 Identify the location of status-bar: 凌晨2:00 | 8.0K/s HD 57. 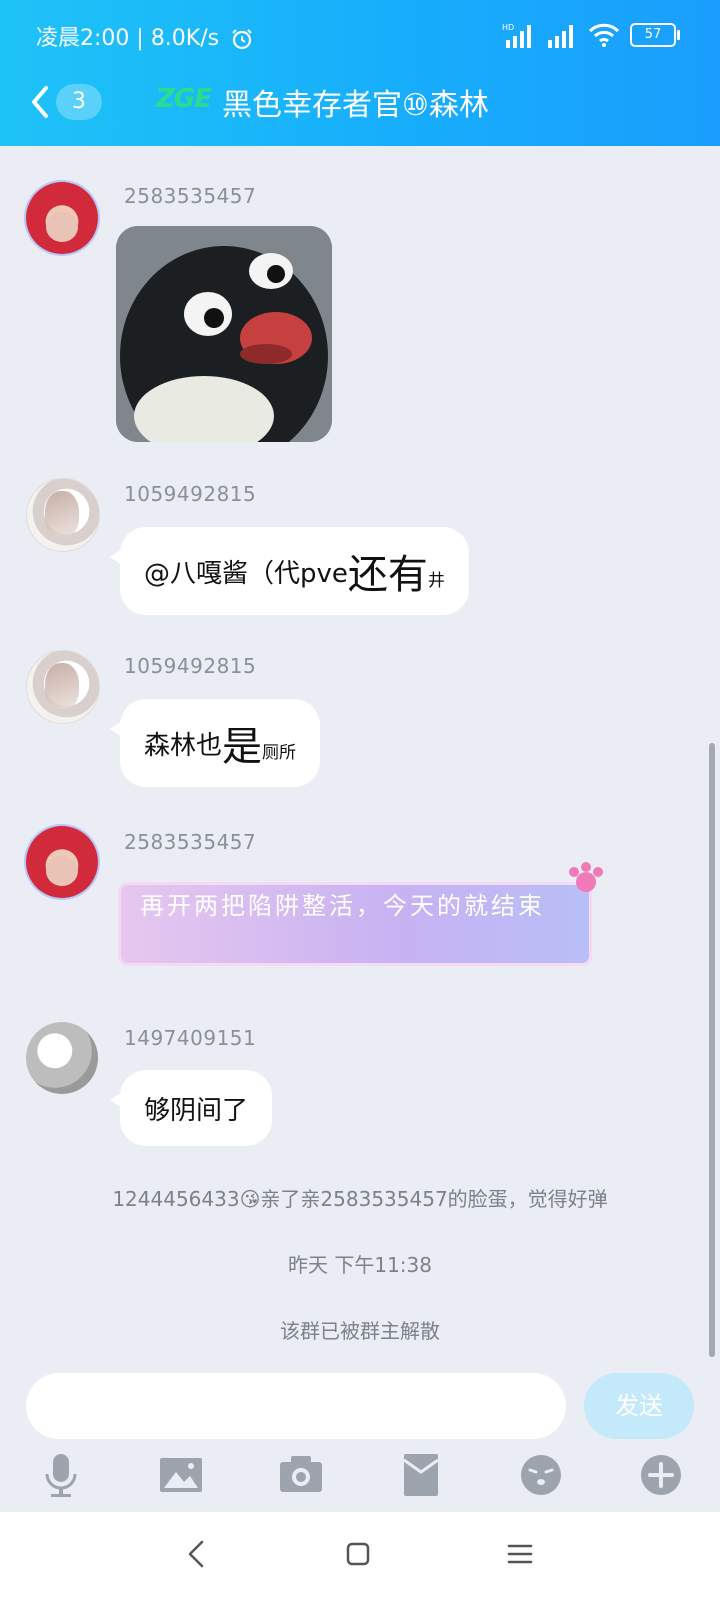
(360, 35).